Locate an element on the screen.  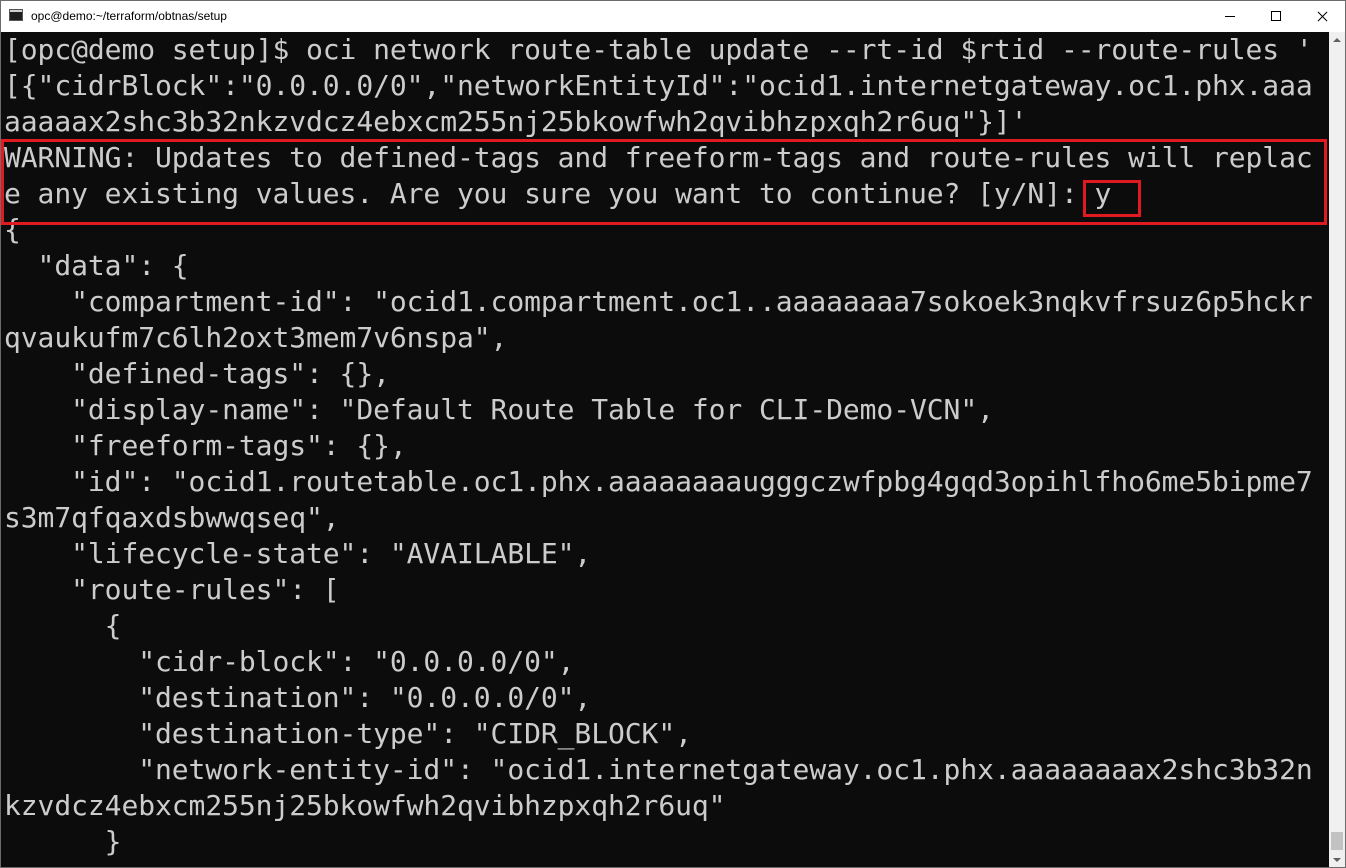
terminal-line: "destination-type": "CIDR_BLOCK", is located at coordinates (348, 733).